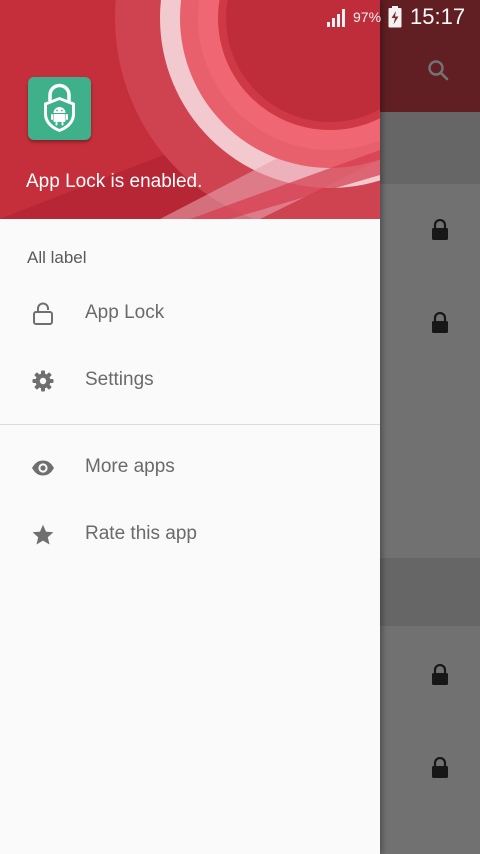  Describe the element at coordinates (141, 533) in the screenshot. I see `menu-item-label: Rate this app` at that location.